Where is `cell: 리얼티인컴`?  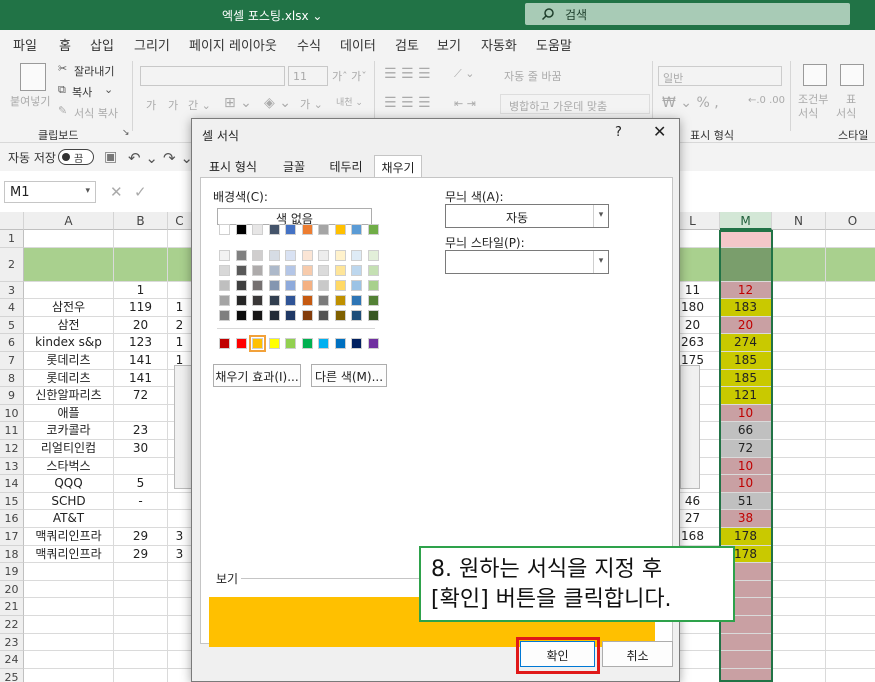
cell: 리얼티인컴 is located at coordinates (69, 449).